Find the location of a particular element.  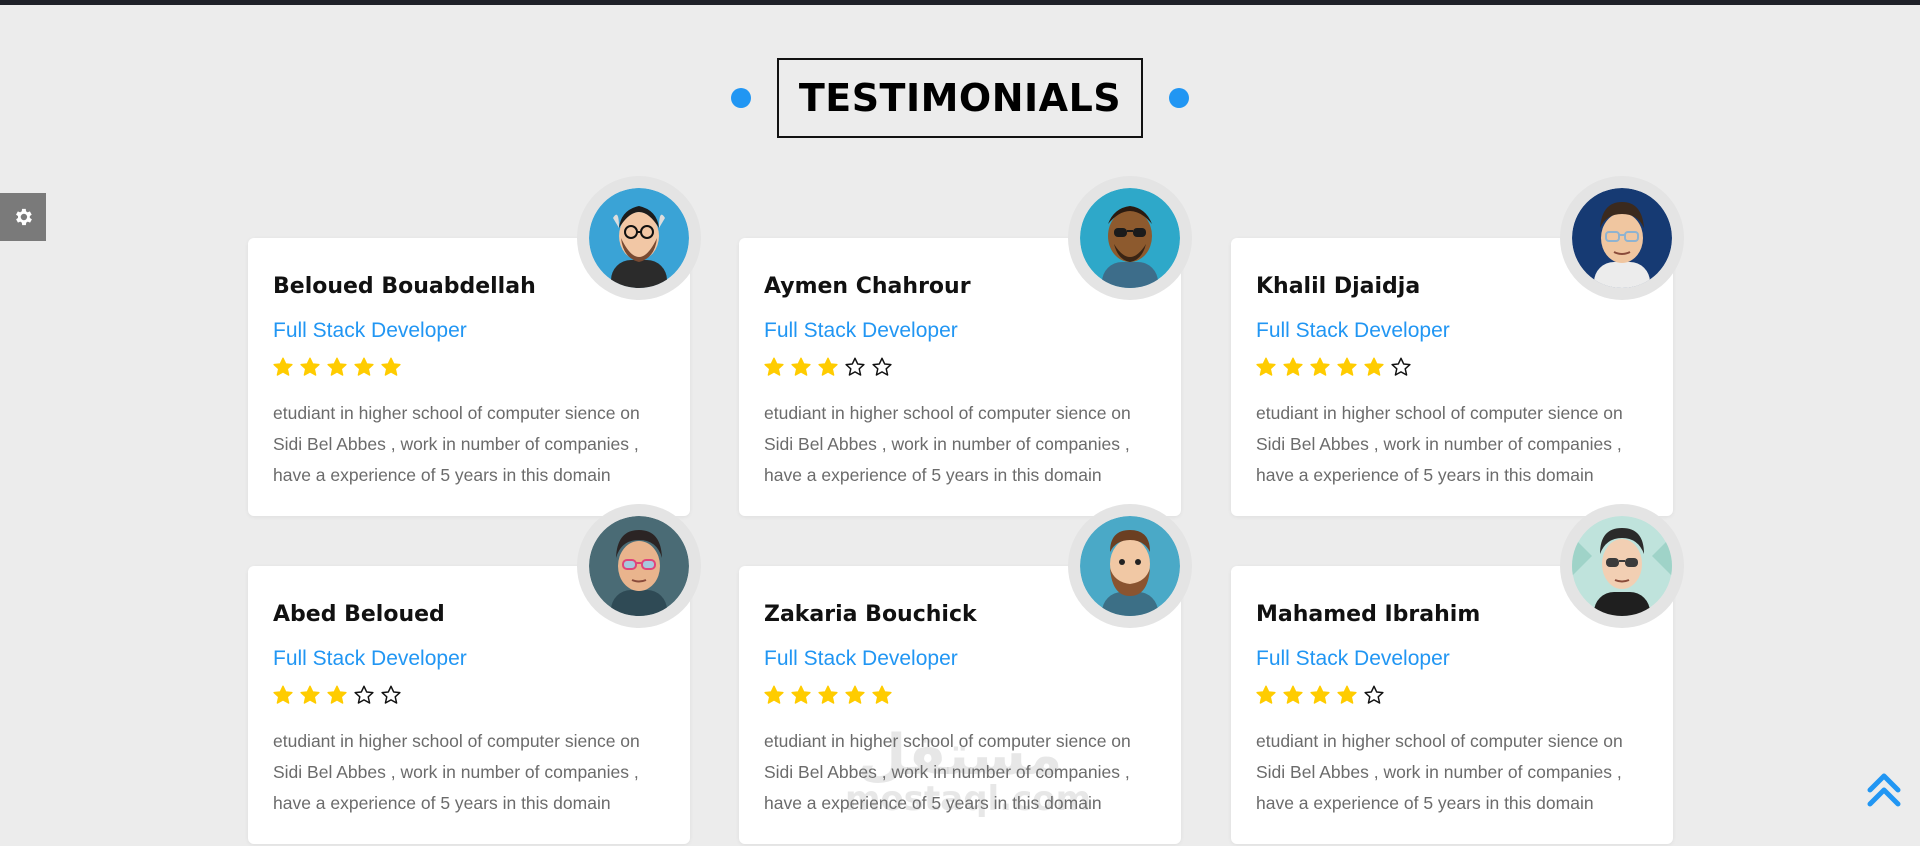

bearded-man-glasses-avatar-icon is located at coordinates (639, 238).